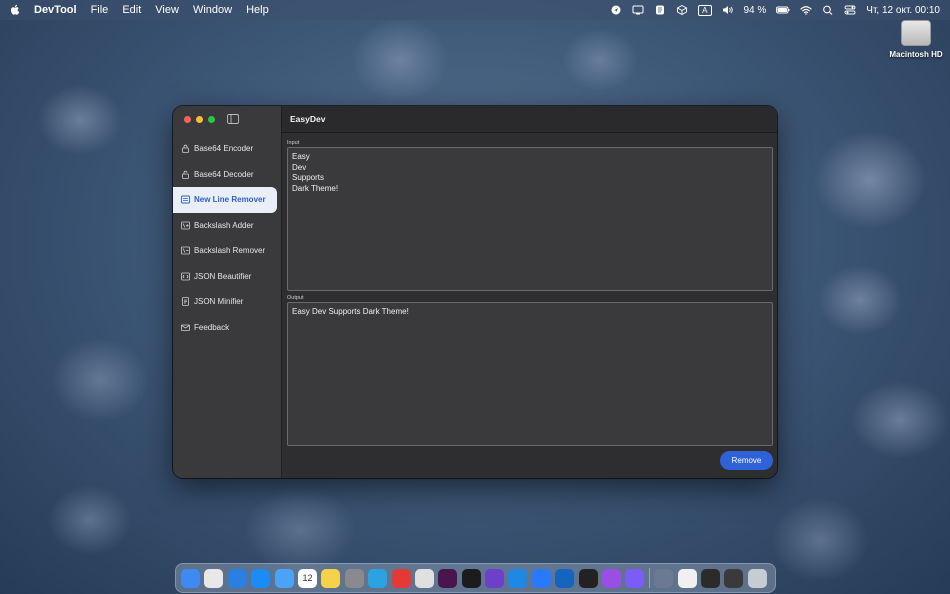  I want to click on sidebar-item-label: Base64 Decoder, so click(224, 174).